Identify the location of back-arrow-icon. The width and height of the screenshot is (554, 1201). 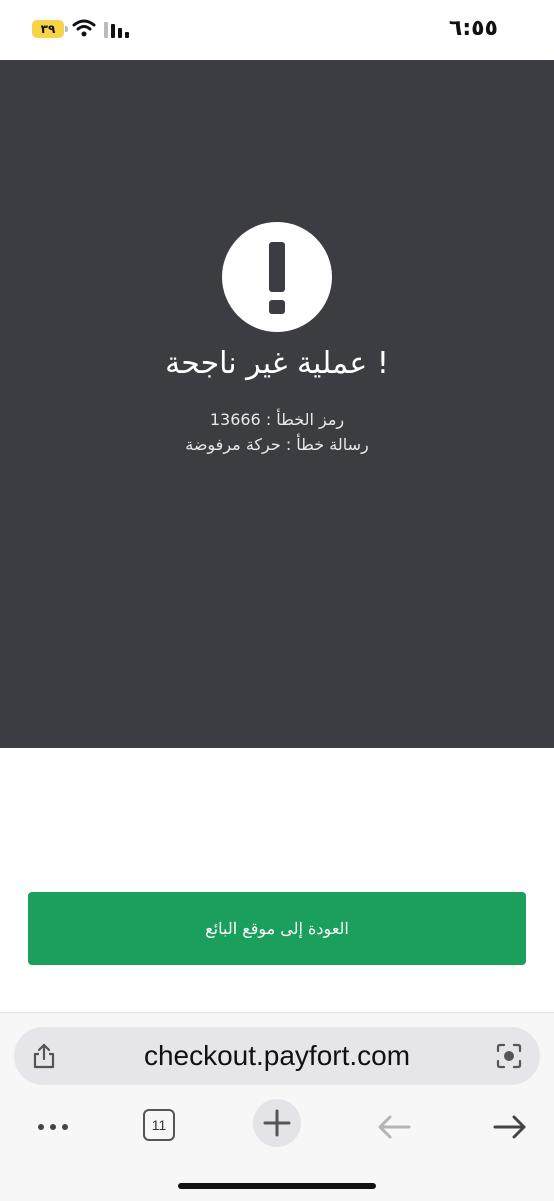
(394, 1127).